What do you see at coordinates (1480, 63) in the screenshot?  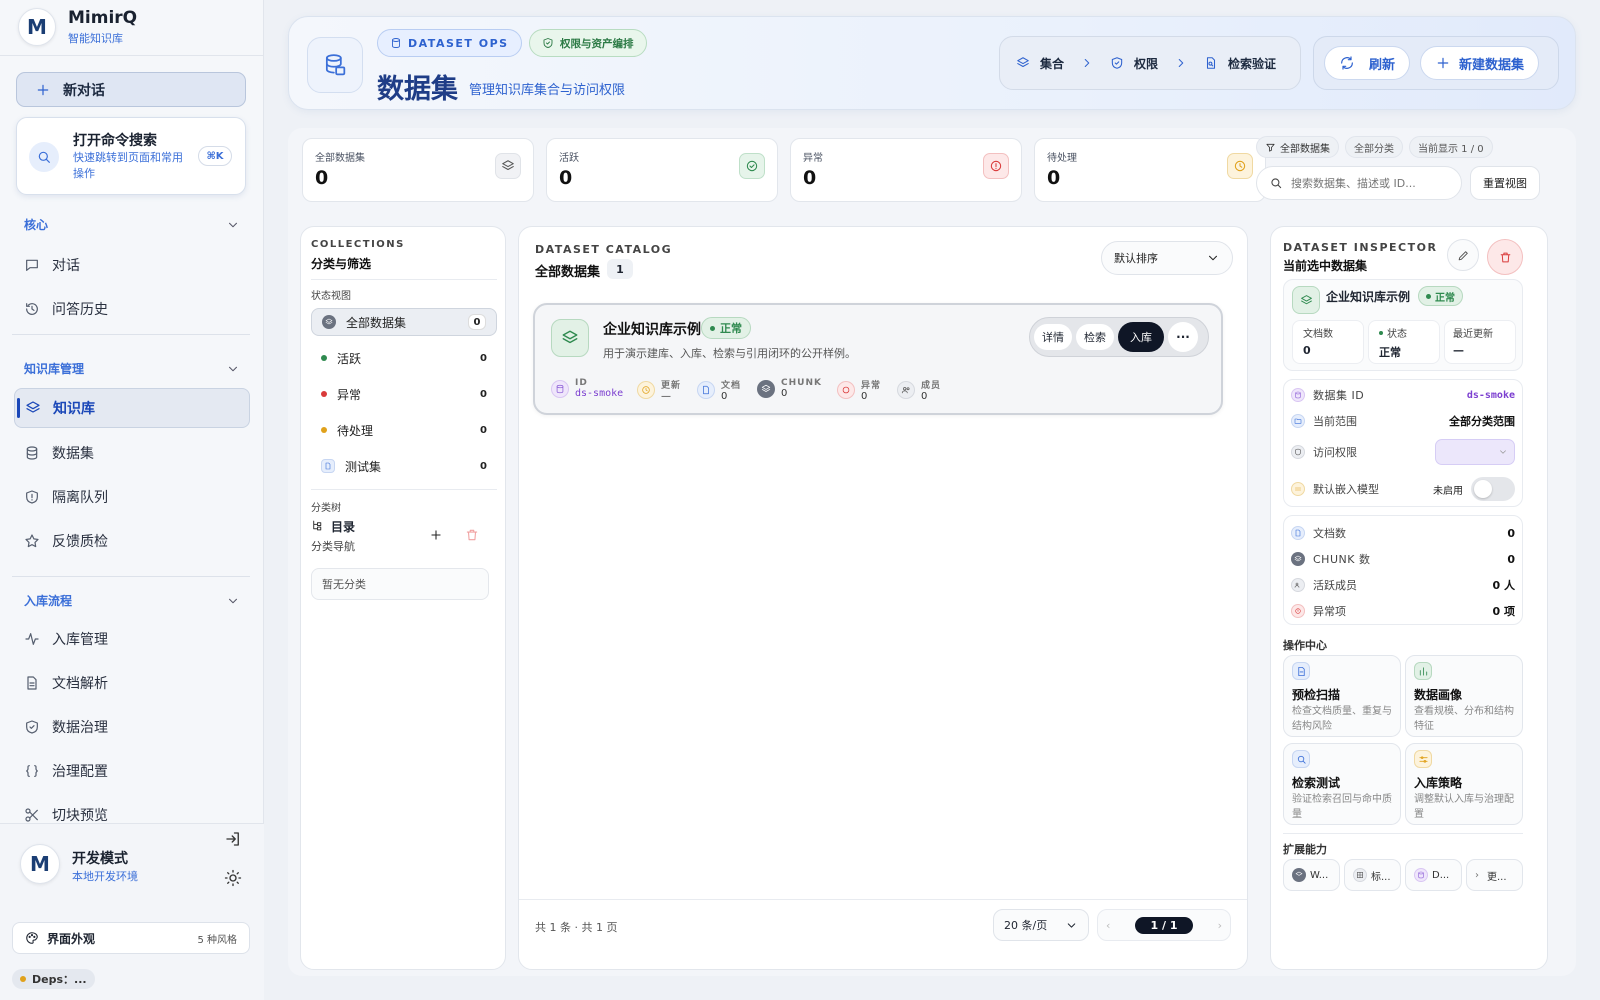 I see `new-dataset-button: 新建数据集` at bounding box center [1480, 63].